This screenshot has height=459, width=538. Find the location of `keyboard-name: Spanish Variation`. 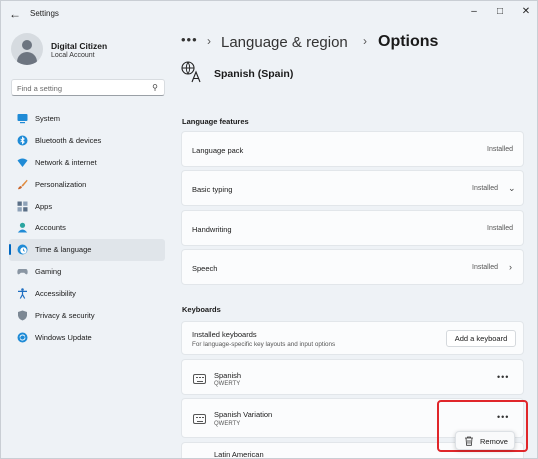

keyboard-name: Spanish Variation is located at coordinates (243, 414).